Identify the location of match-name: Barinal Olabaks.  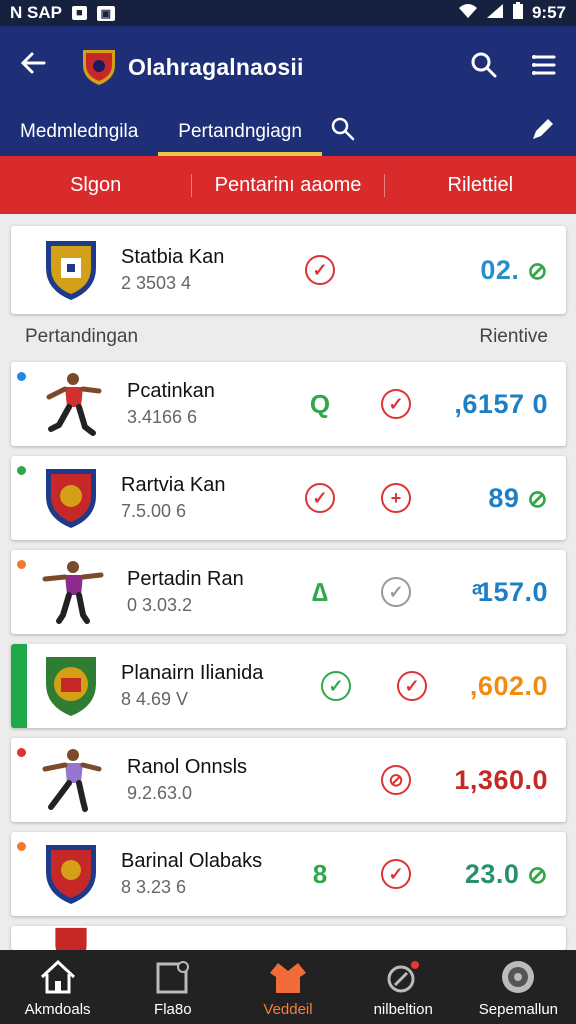
(192, 861).